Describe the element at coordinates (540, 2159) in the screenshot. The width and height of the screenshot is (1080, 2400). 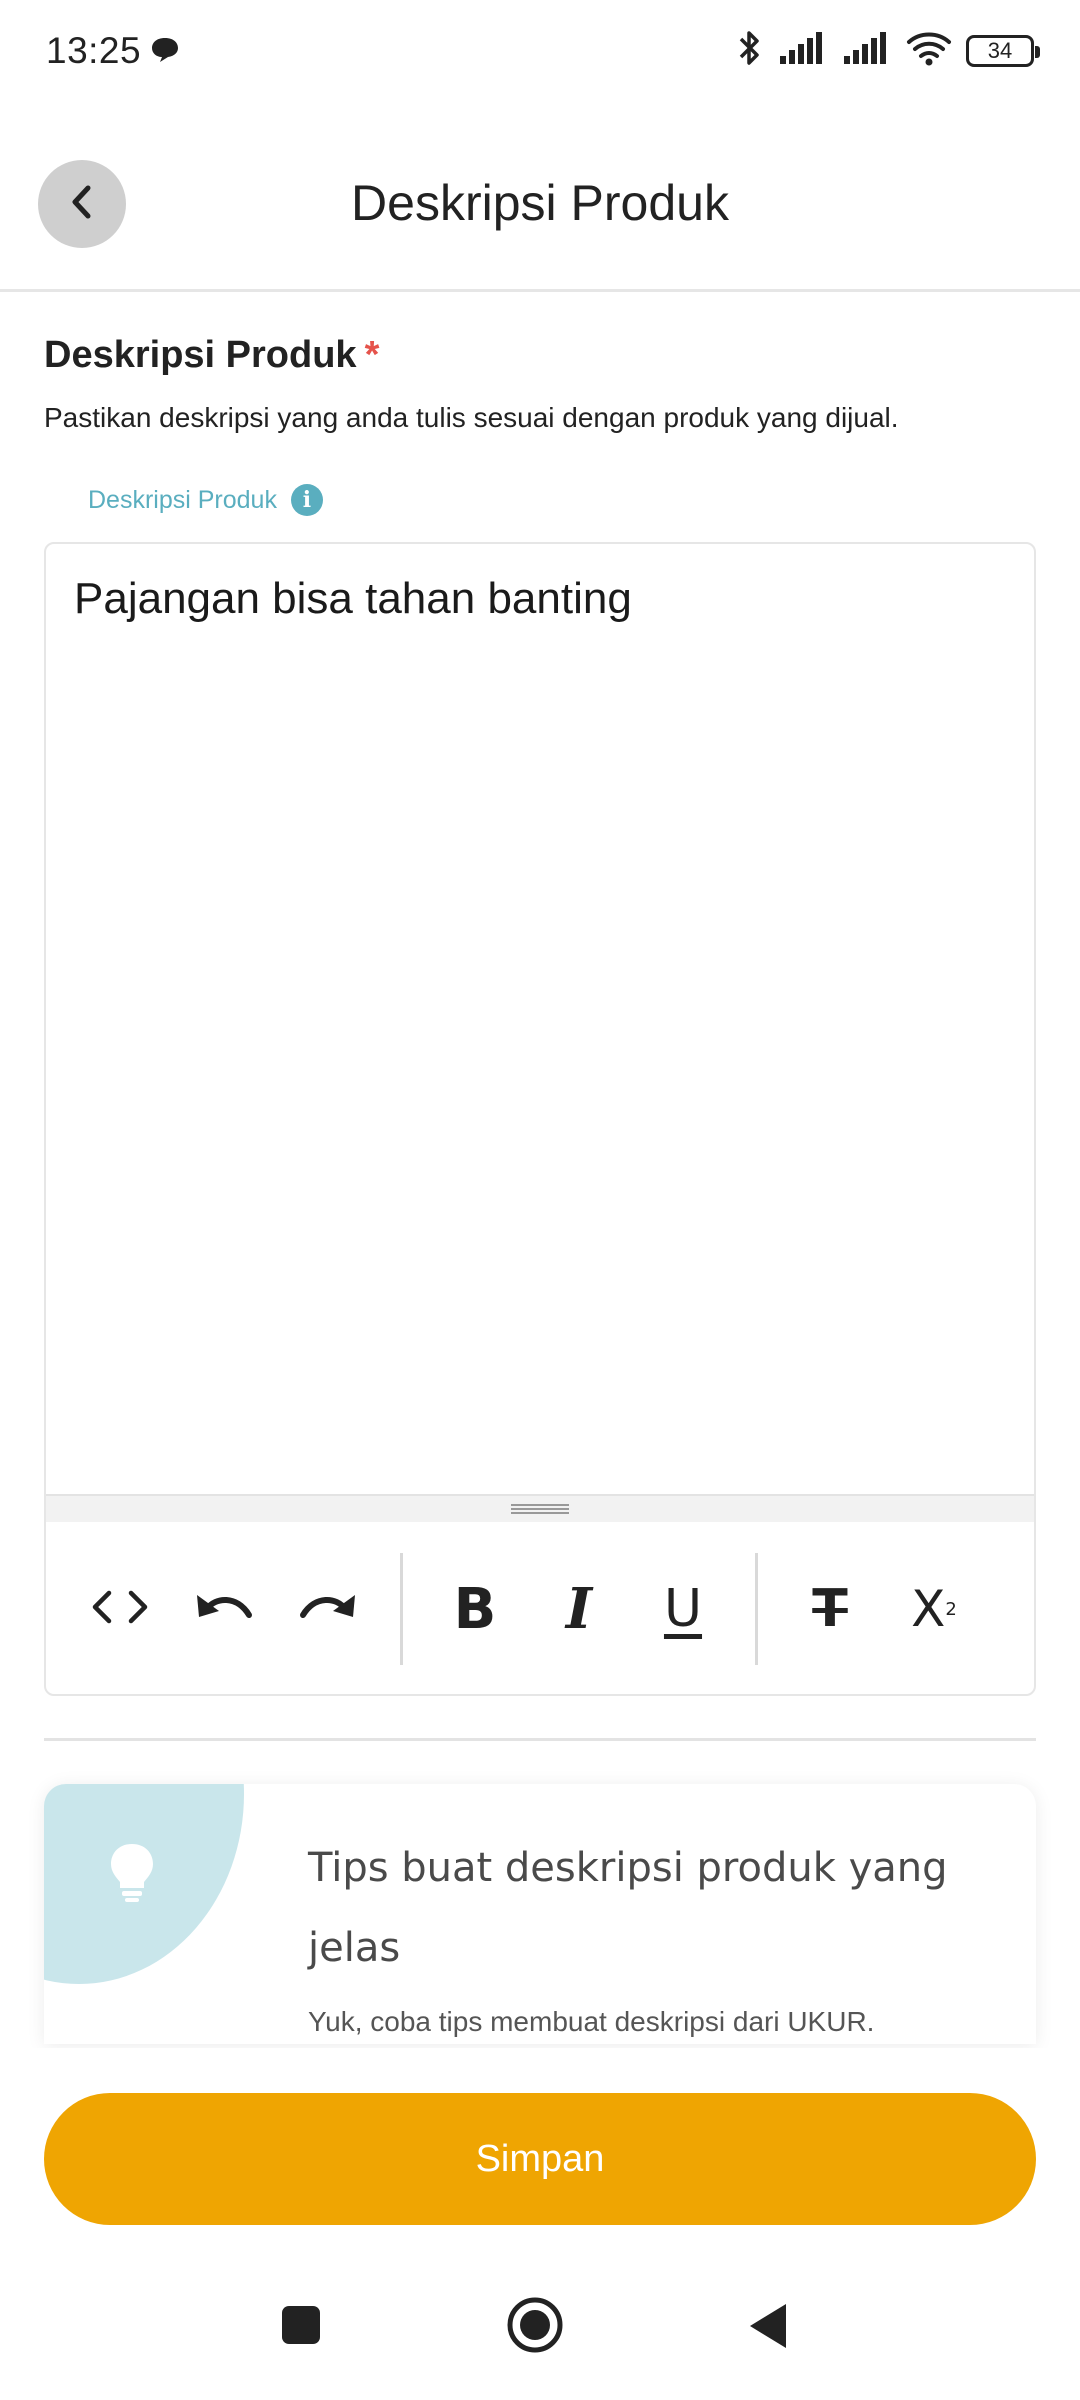
I see `save-button: Simpan` at that location.